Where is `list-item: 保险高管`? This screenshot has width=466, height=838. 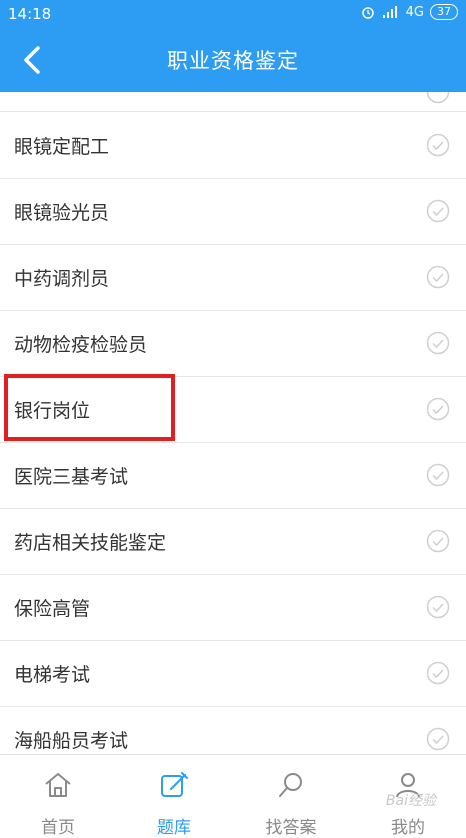 list-item: 保险高管 is located at coordinates (233, 607).